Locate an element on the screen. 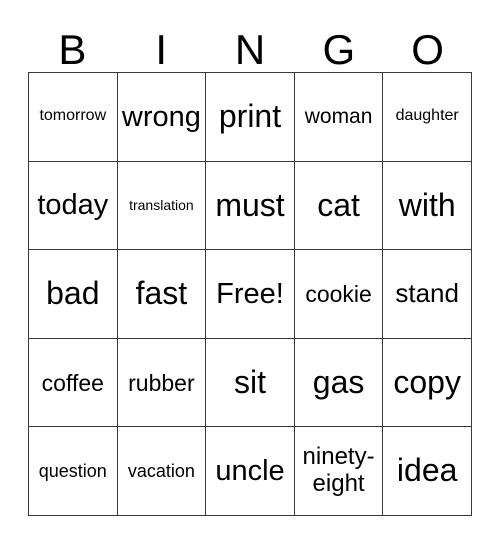  bingo-cell-label: today is located at coordinates (73, 205).